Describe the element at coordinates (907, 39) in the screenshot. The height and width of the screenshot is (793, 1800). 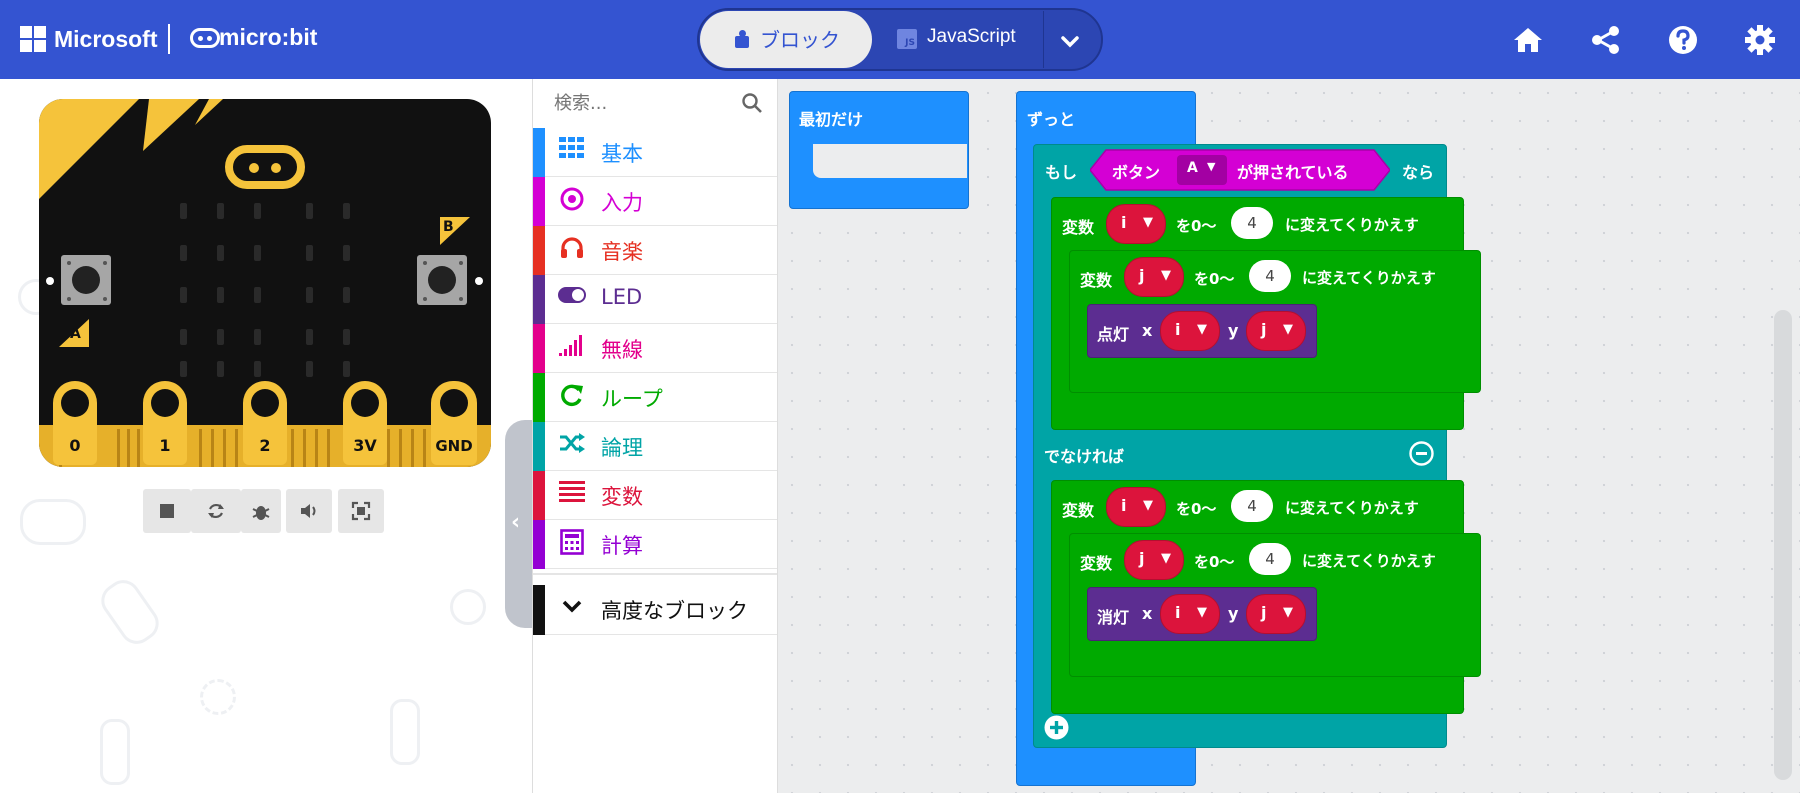
I see `javascript-icon: JS` at that location.